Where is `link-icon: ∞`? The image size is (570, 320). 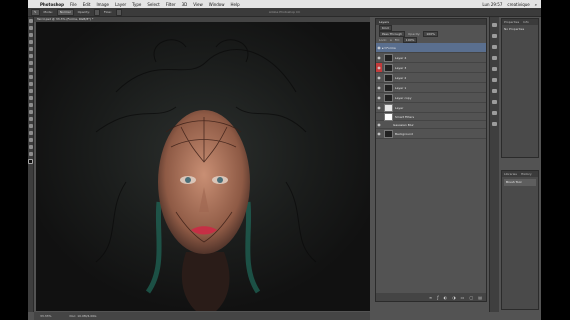
link-icon: ∞ is located at coordinates (430, 297).